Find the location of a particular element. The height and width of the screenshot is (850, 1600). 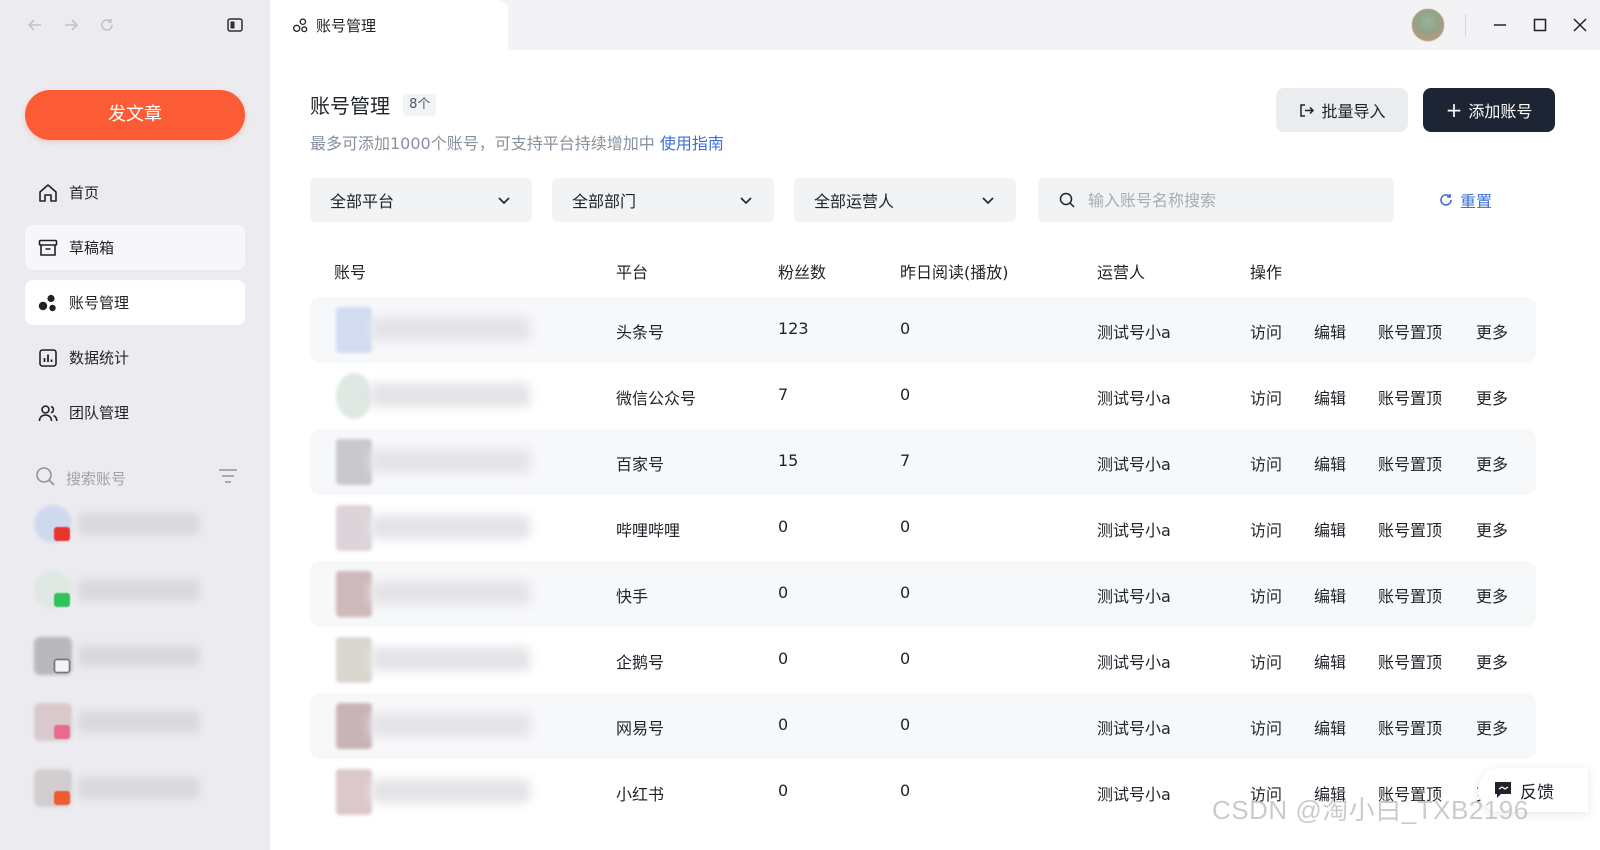

reset-button: 重置 is located at coordinates (1465, 200).